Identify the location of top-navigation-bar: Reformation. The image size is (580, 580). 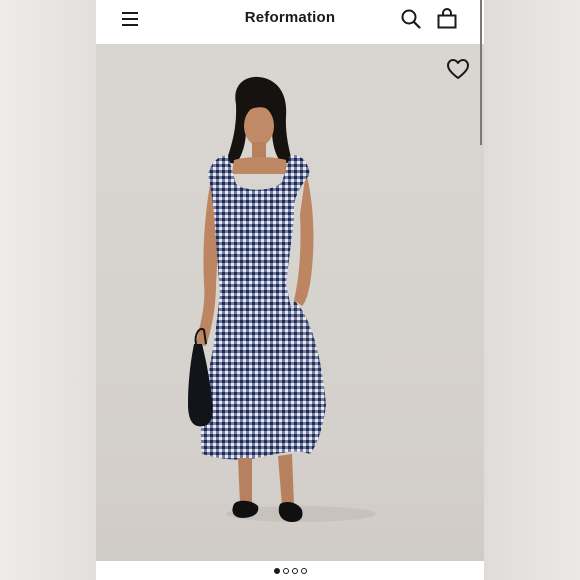
(290, 21).